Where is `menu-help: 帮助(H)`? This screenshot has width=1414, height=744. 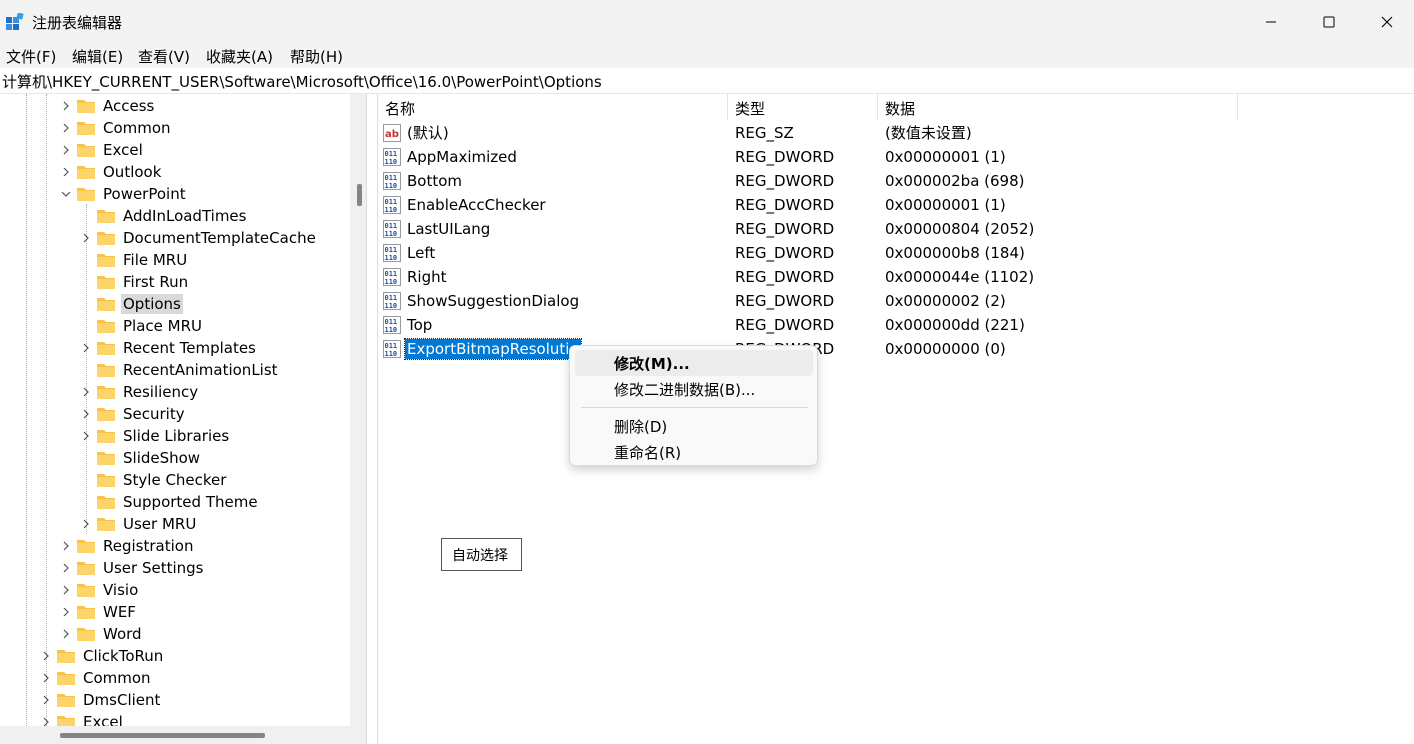
menu-help: 帮助(H) is located at coordinates (316, 56).